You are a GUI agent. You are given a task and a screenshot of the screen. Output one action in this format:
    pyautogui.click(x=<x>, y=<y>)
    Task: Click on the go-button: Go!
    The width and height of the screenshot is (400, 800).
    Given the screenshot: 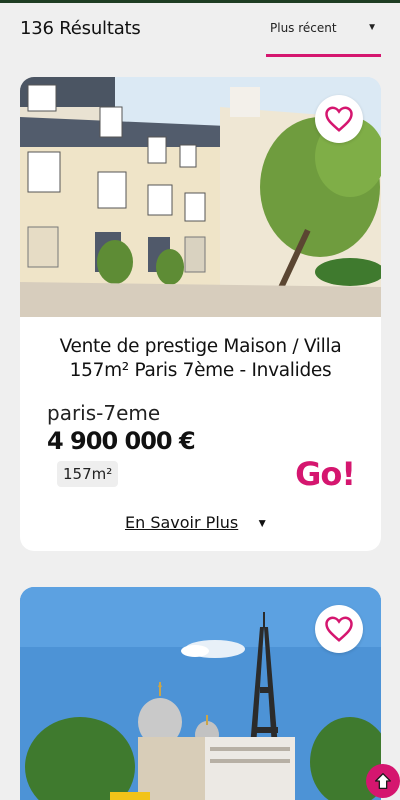 What is the action you would take?
    pyautogui.click(x=325, y=474)
    